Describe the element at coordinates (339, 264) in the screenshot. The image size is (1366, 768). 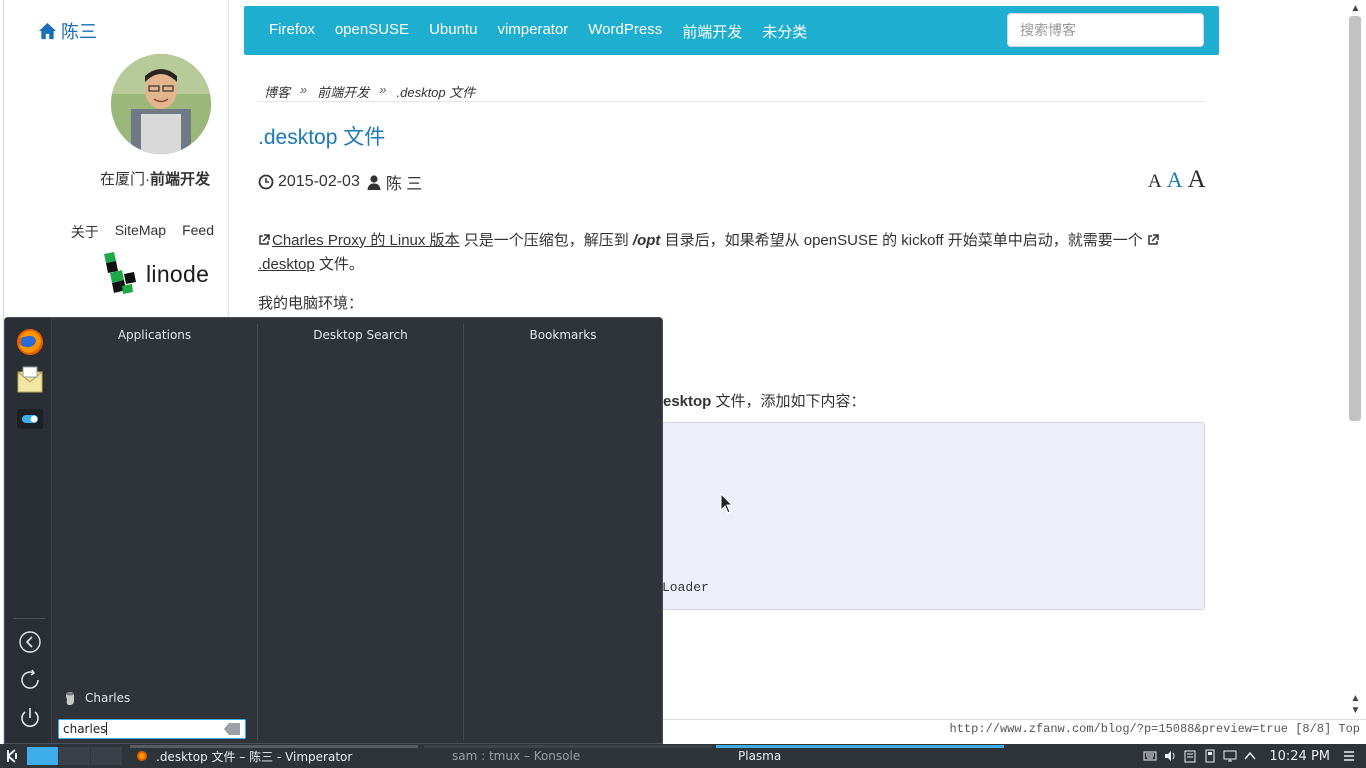
I see `para-text-3: 文件。` at that location.